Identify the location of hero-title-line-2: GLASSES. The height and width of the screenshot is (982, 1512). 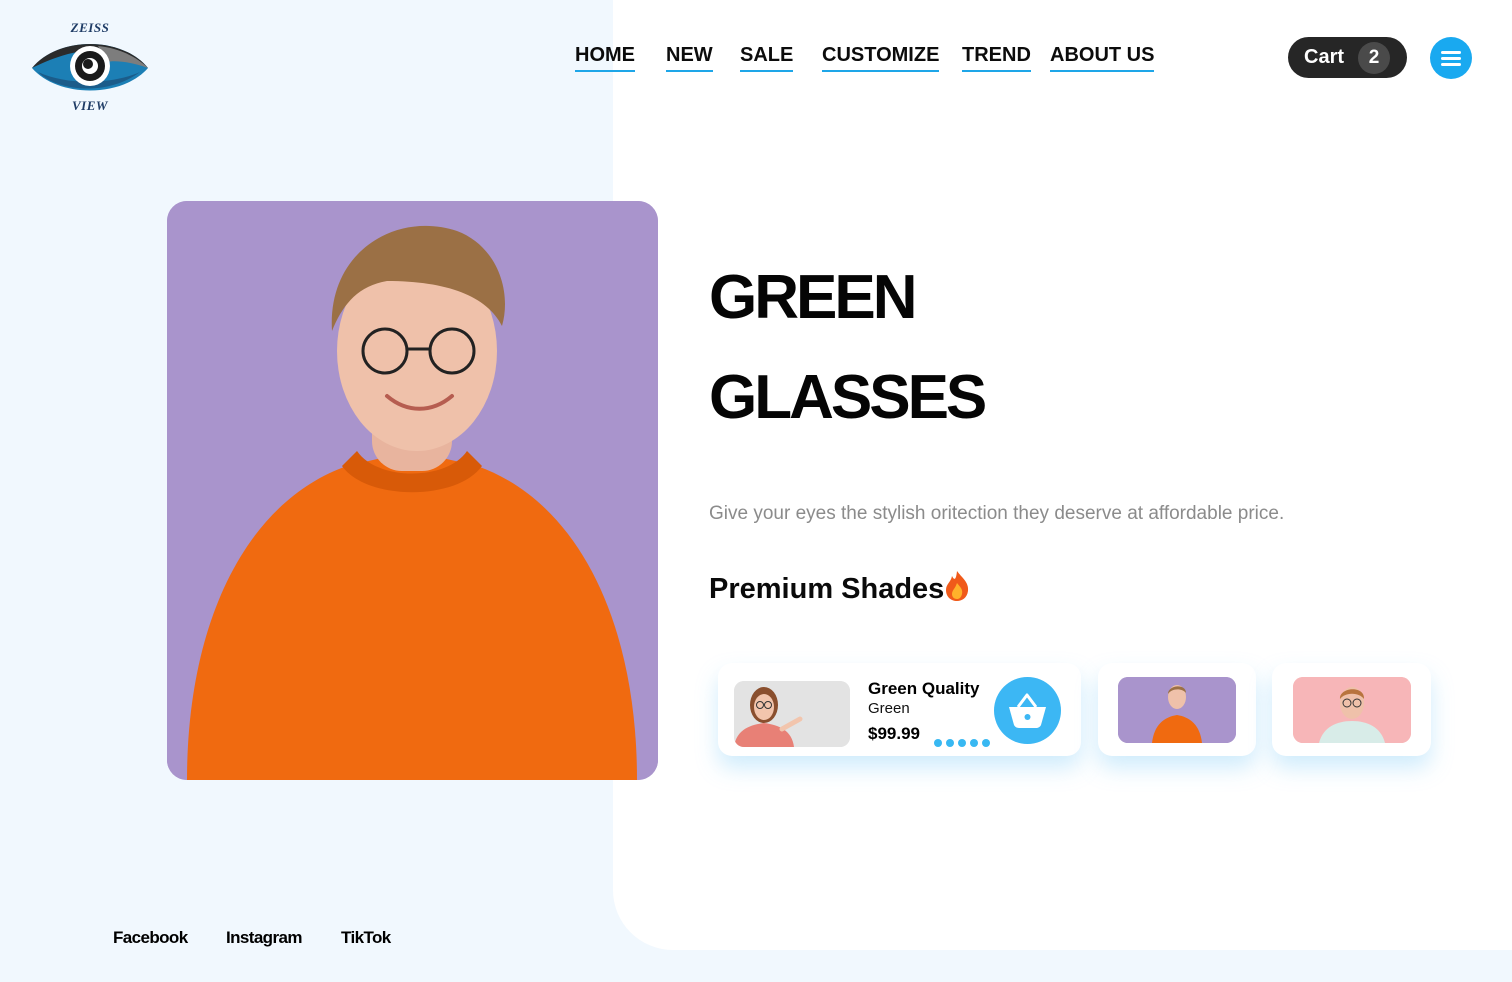
(848, 397).